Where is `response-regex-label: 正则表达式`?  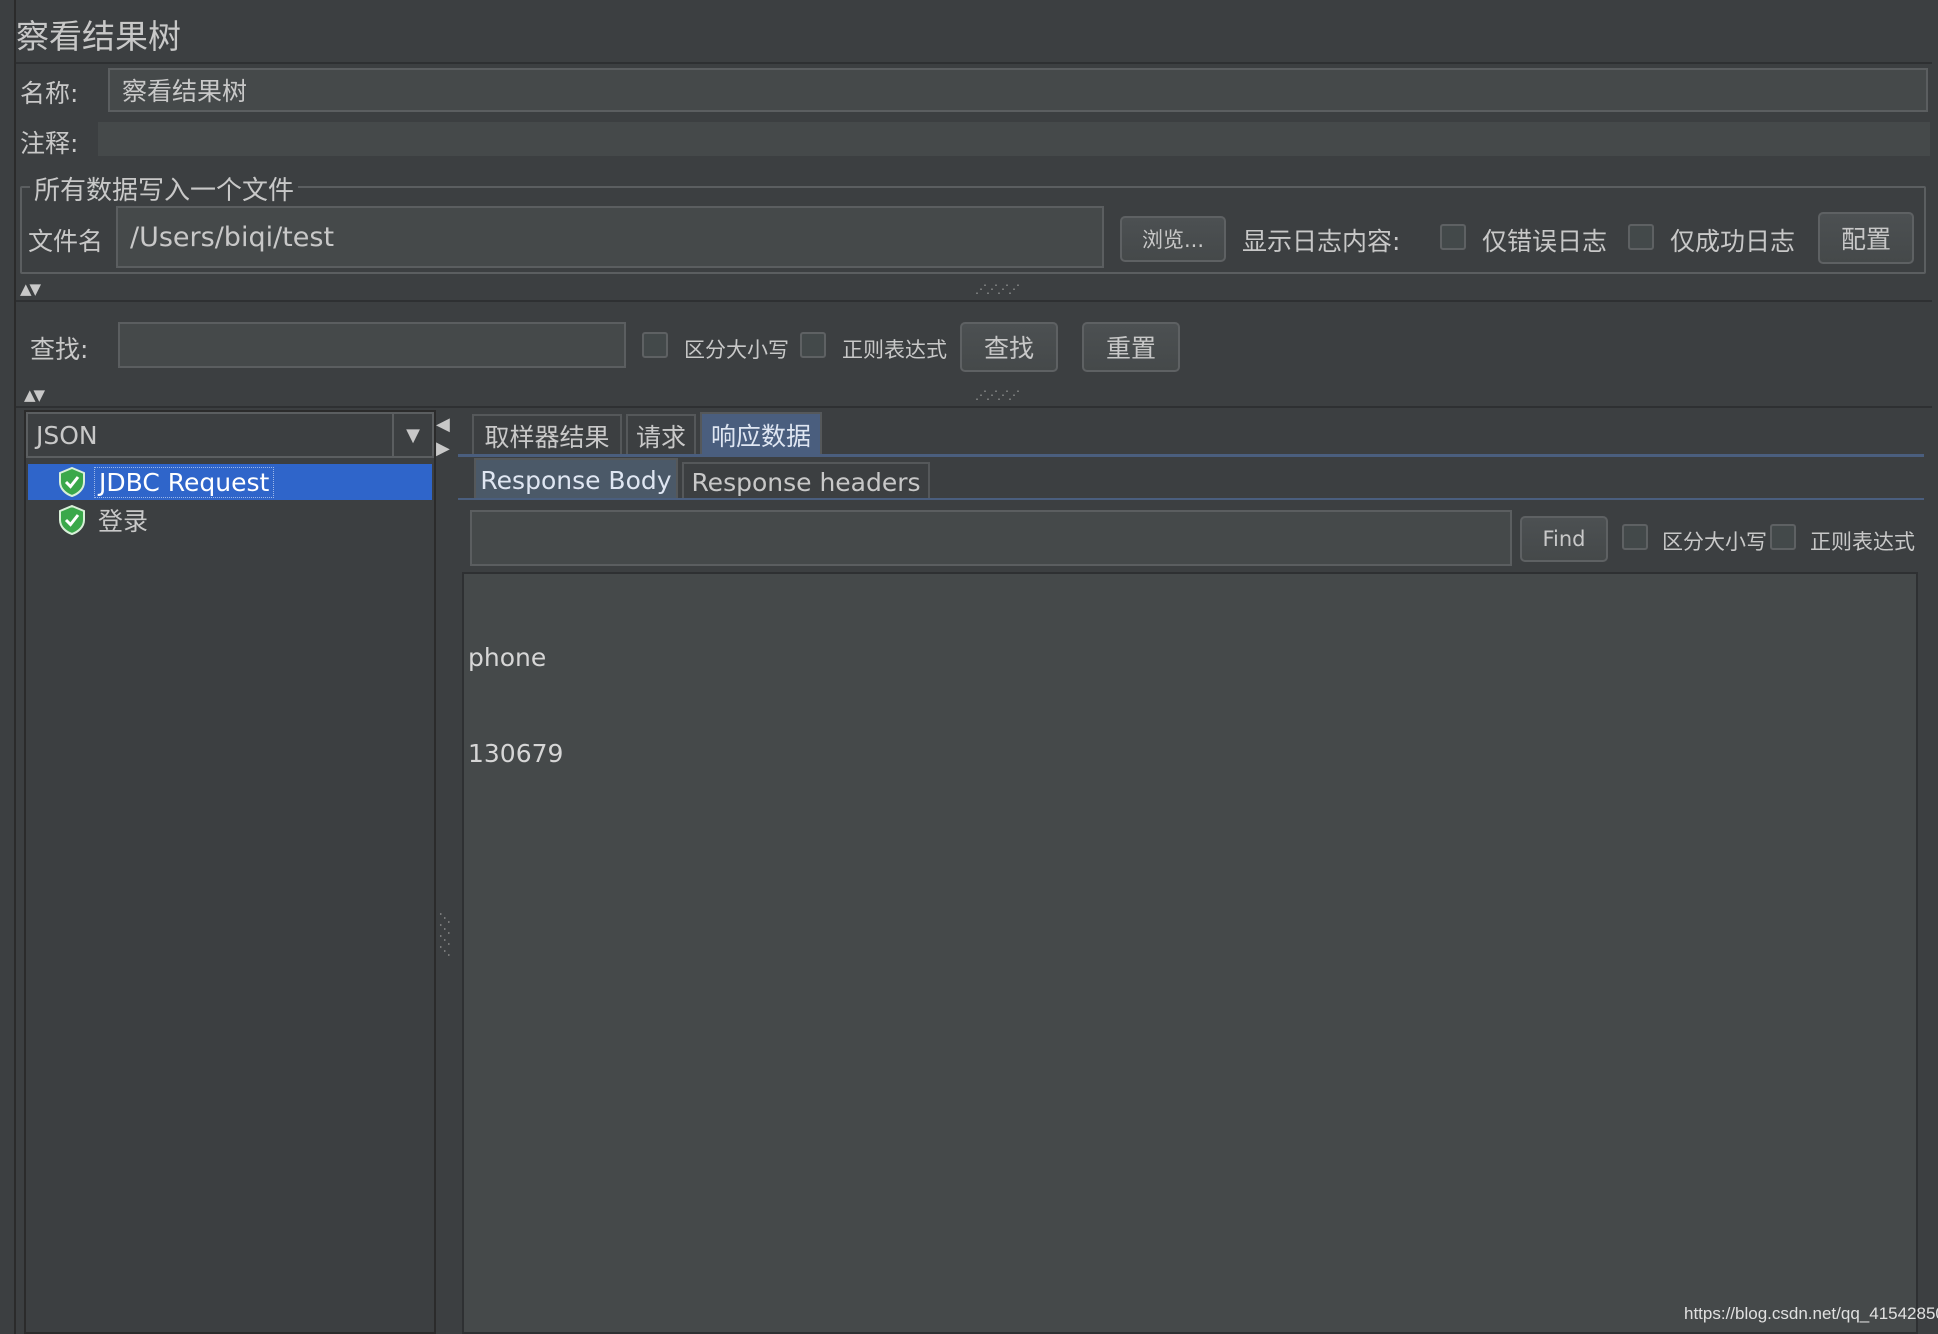
response-regex-label: 正则表达式 is located at coordinates (1862, 542).